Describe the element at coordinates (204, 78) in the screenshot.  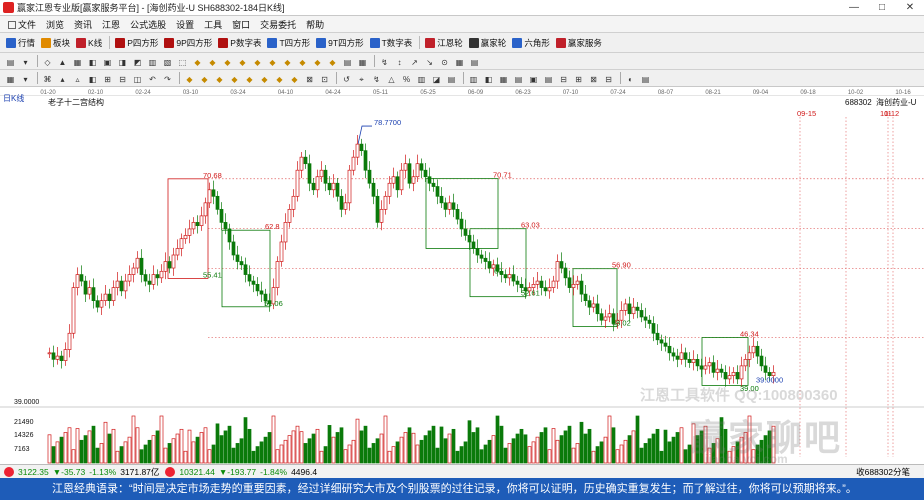
I see `analysis-tool-icon-14: ◆` at that location.